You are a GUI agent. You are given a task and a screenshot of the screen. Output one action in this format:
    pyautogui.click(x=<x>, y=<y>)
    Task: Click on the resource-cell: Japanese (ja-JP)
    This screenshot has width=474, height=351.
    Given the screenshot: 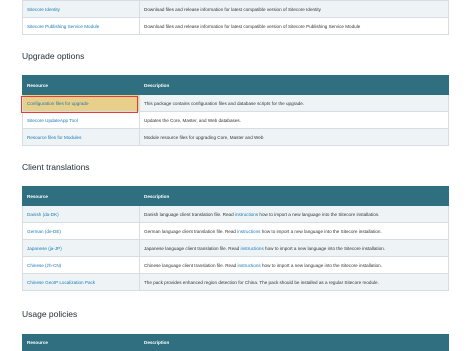 What is the action you would take?
    pyautogui.click(x=81, y=248)
    